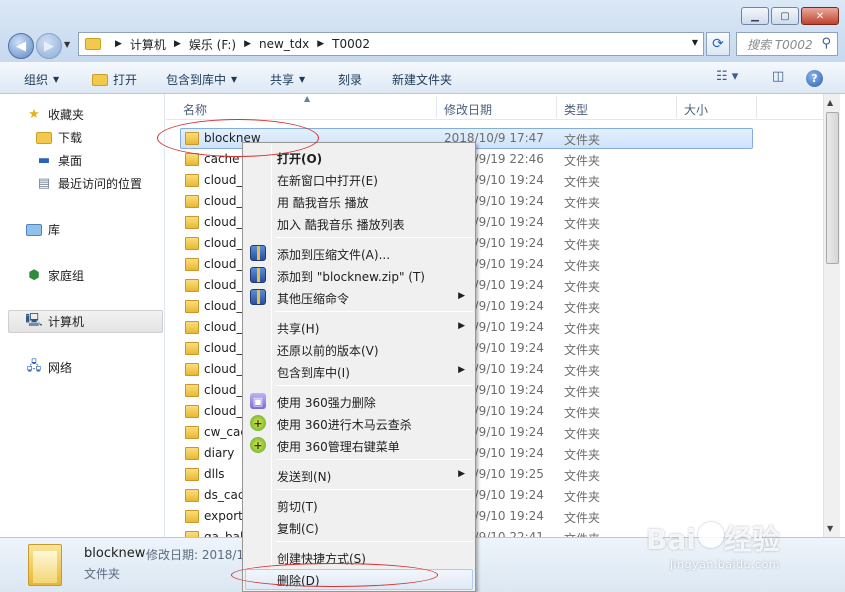  What do you see at coordinates (307, 98) in the screenshot?
I see `sort-ascending-icon: ▲` at bounding box center [307, 98].